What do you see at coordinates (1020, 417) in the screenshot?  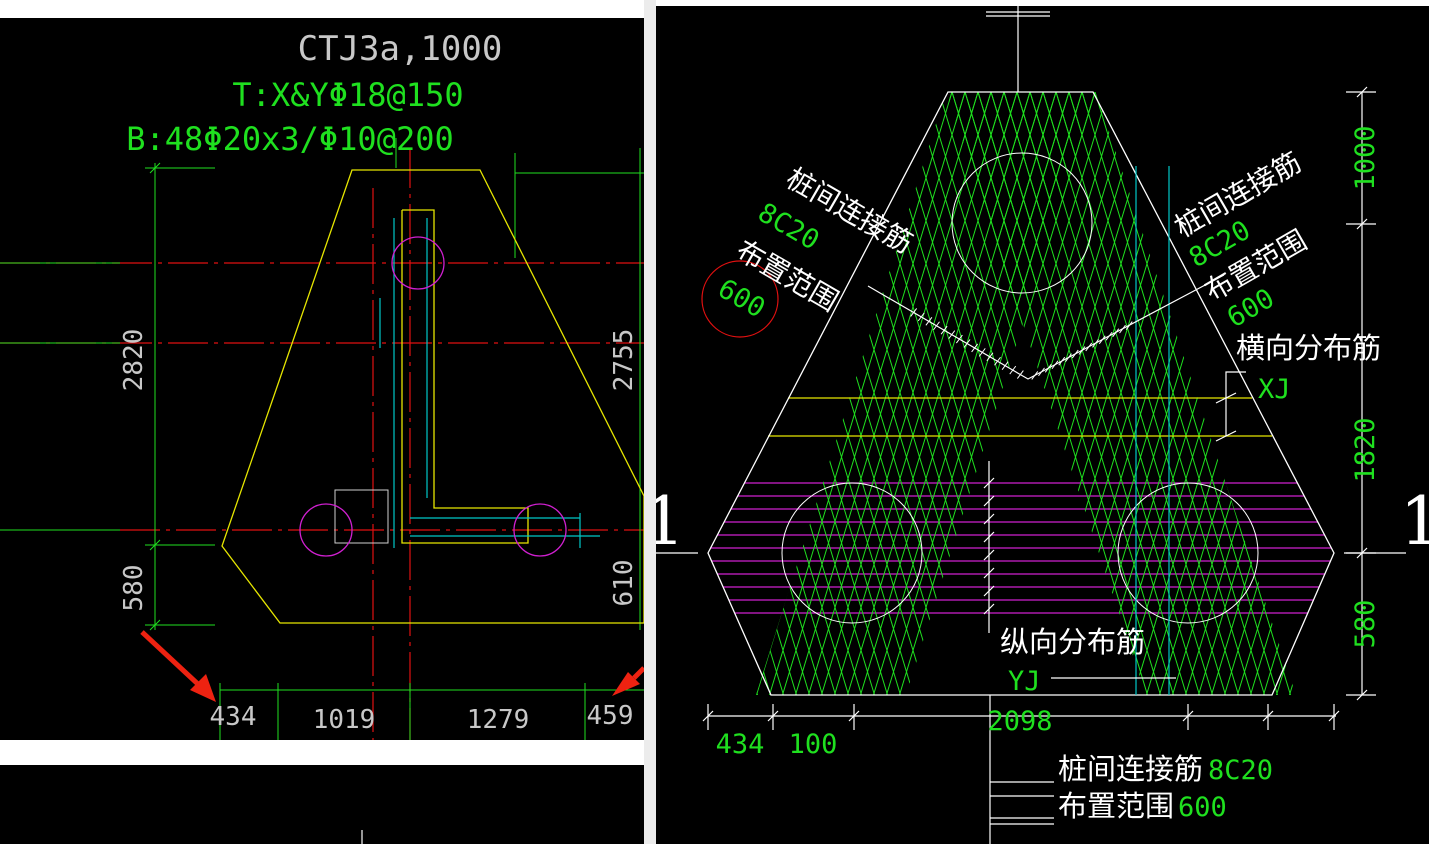 I see `yellow-transverse-rebar` at bounding box center [1020, 417].